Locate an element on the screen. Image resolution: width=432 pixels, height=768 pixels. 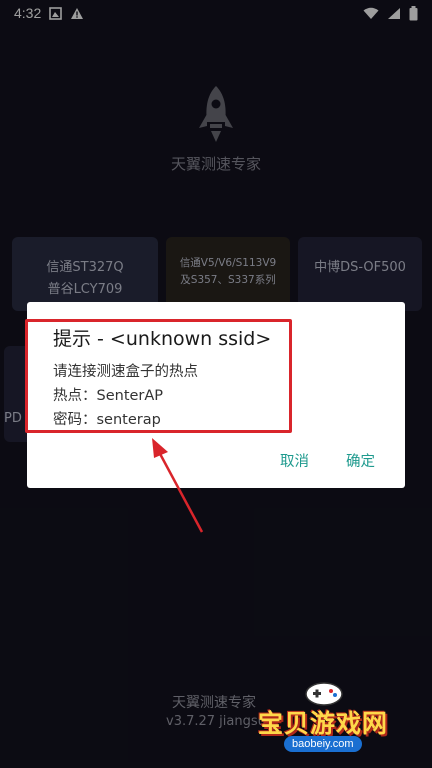
watermark: 宝贝游戏网 baobeiy.com is located at coordinates (343, 719).